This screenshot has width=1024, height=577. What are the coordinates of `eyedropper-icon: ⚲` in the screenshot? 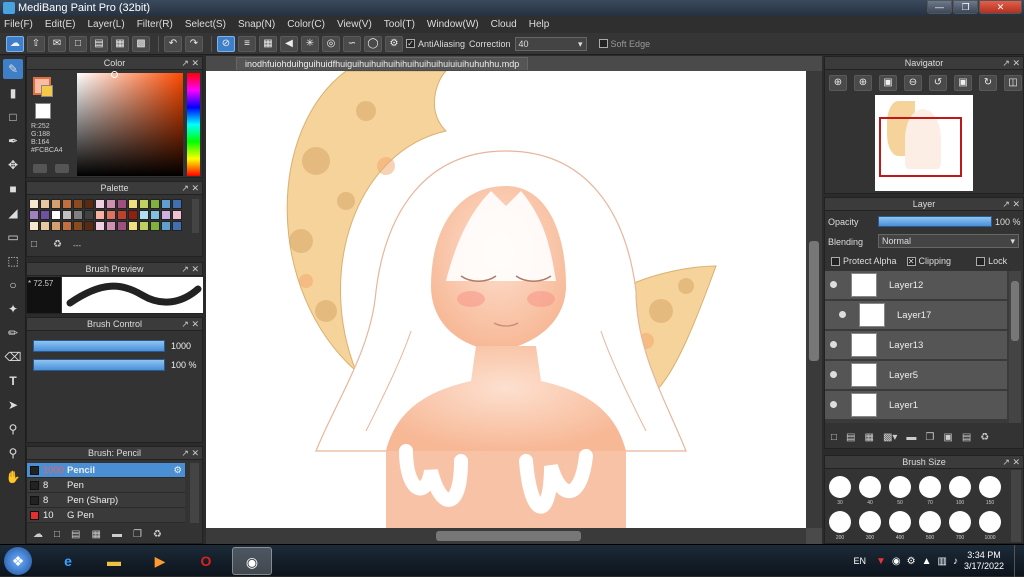 It's located at (13, 429).